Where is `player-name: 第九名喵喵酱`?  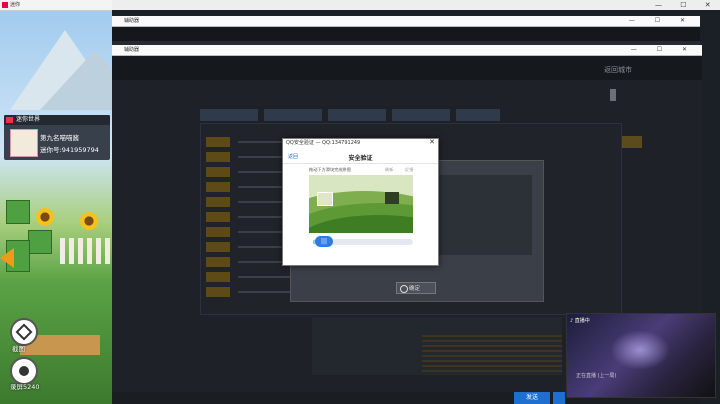
player-name: 第九名喵喵酱 is located at coordinates (59, 138).